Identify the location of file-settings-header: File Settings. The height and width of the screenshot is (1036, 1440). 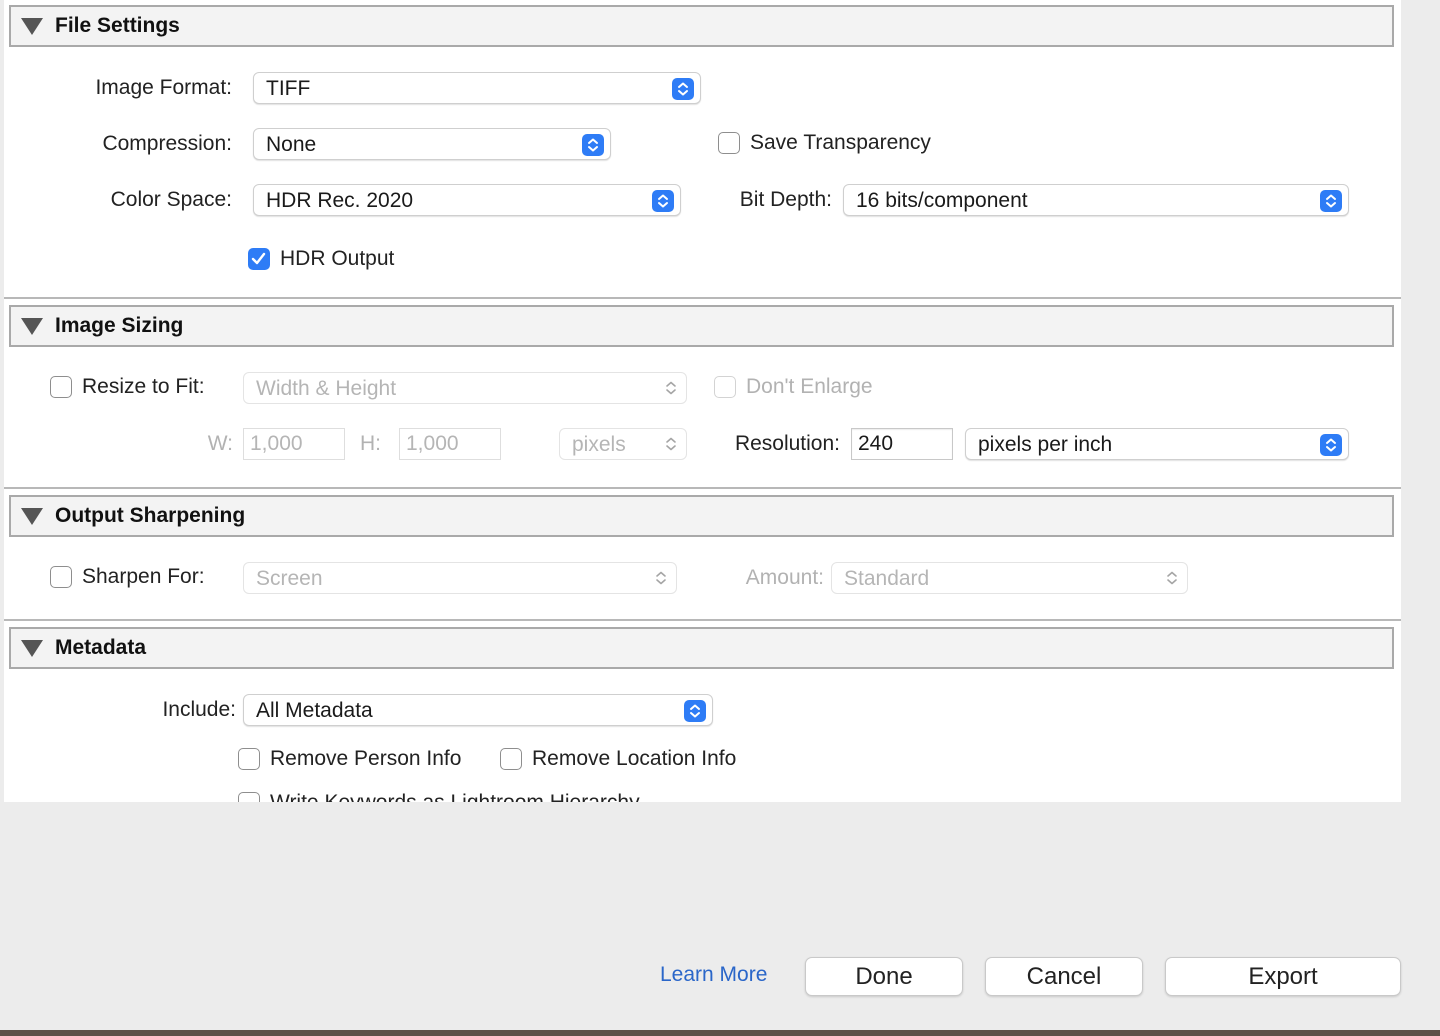
(701, 26).